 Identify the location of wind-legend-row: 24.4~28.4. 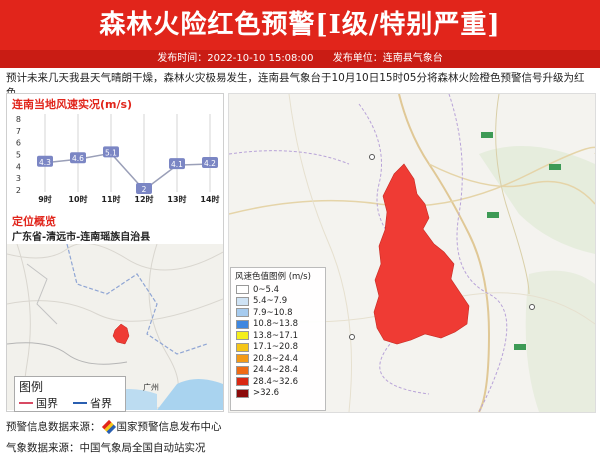
(278, 371).